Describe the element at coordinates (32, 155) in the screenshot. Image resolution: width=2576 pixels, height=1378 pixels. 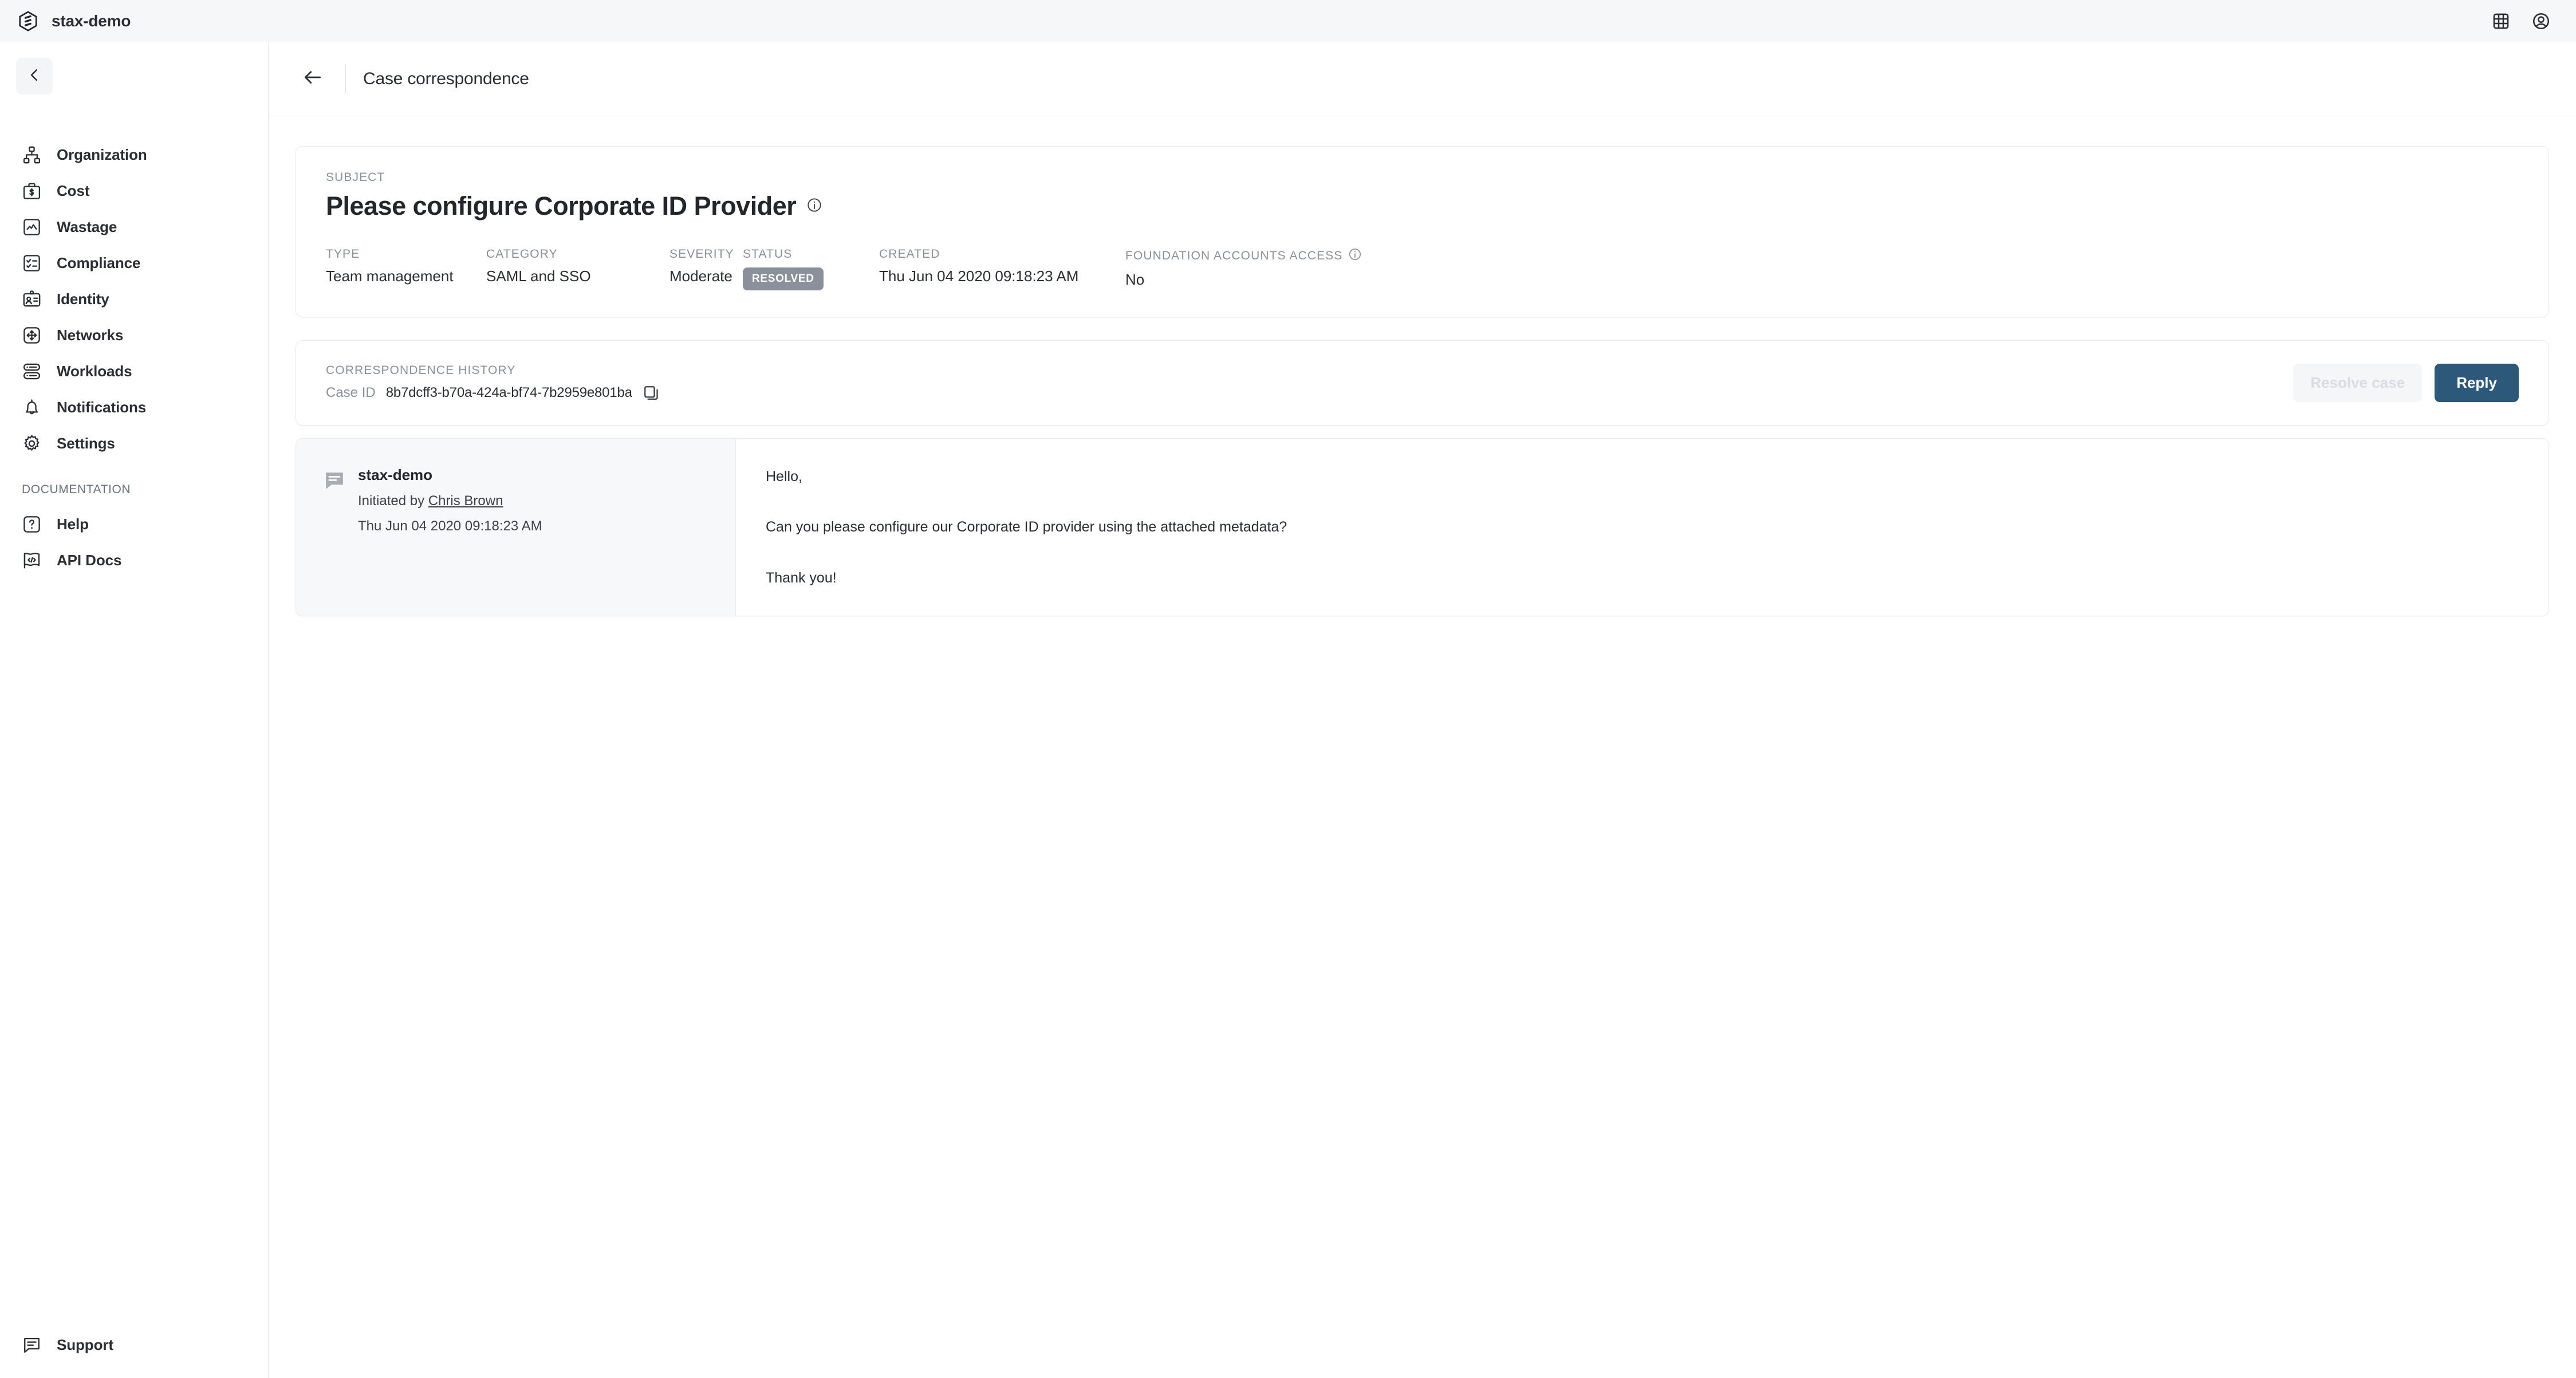
I see `org-chart-icon` at that location.